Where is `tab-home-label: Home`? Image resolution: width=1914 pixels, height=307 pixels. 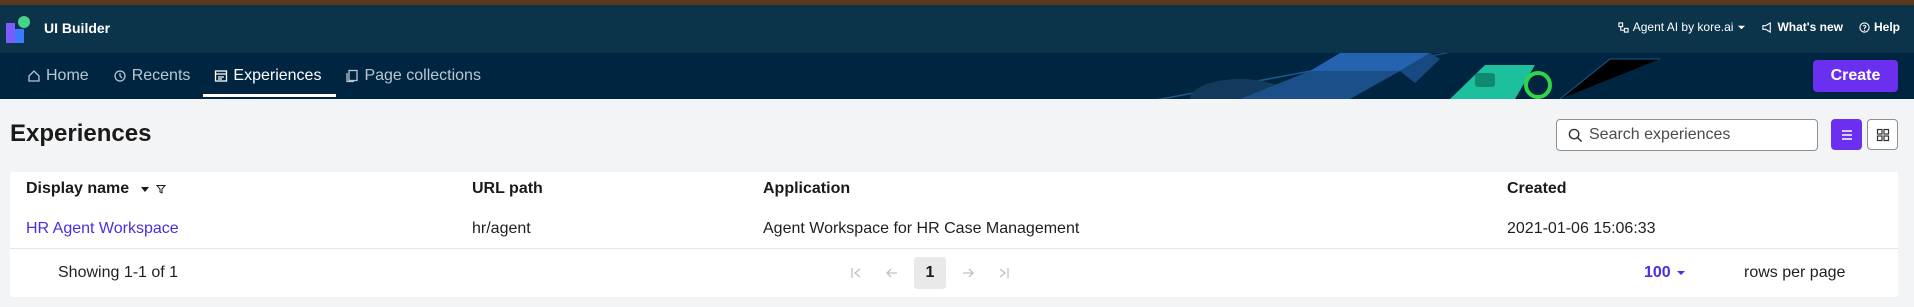 tab-home-label: Home is located at coordinates (67, 75).